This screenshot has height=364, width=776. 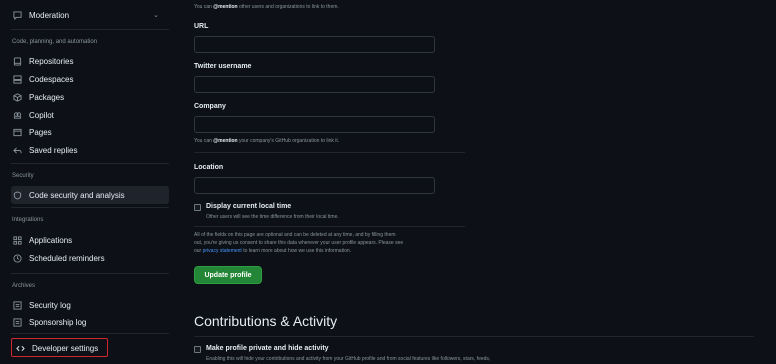 What do you see at coordinates (90, 79) in the screenshot?
I see `sidebar-item-codespaces: Codespaces` at bounding box center [90, 79].